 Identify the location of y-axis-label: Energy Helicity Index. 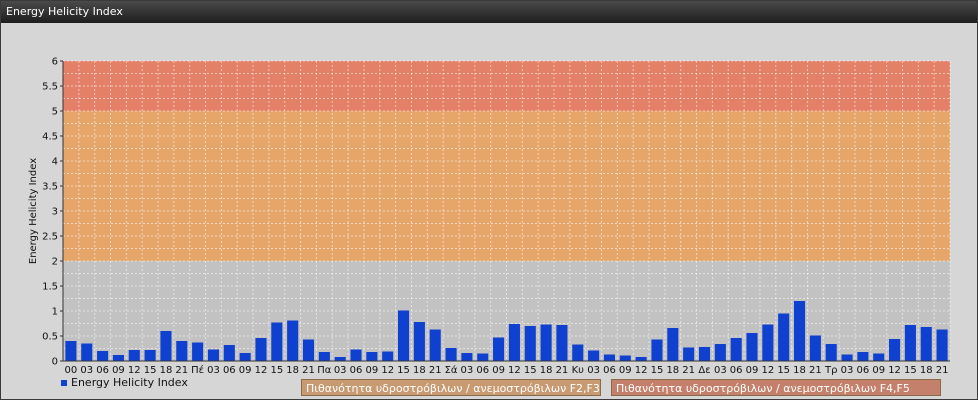
(33, 211).